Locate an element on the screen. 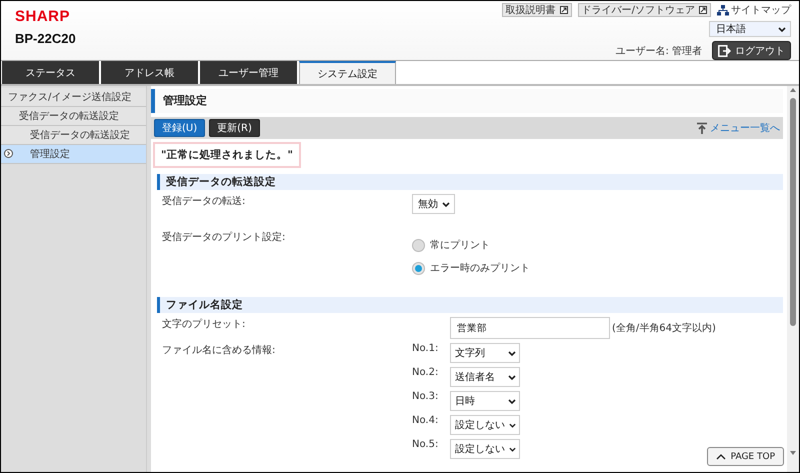 Image resolution: width=800 pixels, height=473 pixels. logout-button: ログアウト is located at coordinates (751, 50).